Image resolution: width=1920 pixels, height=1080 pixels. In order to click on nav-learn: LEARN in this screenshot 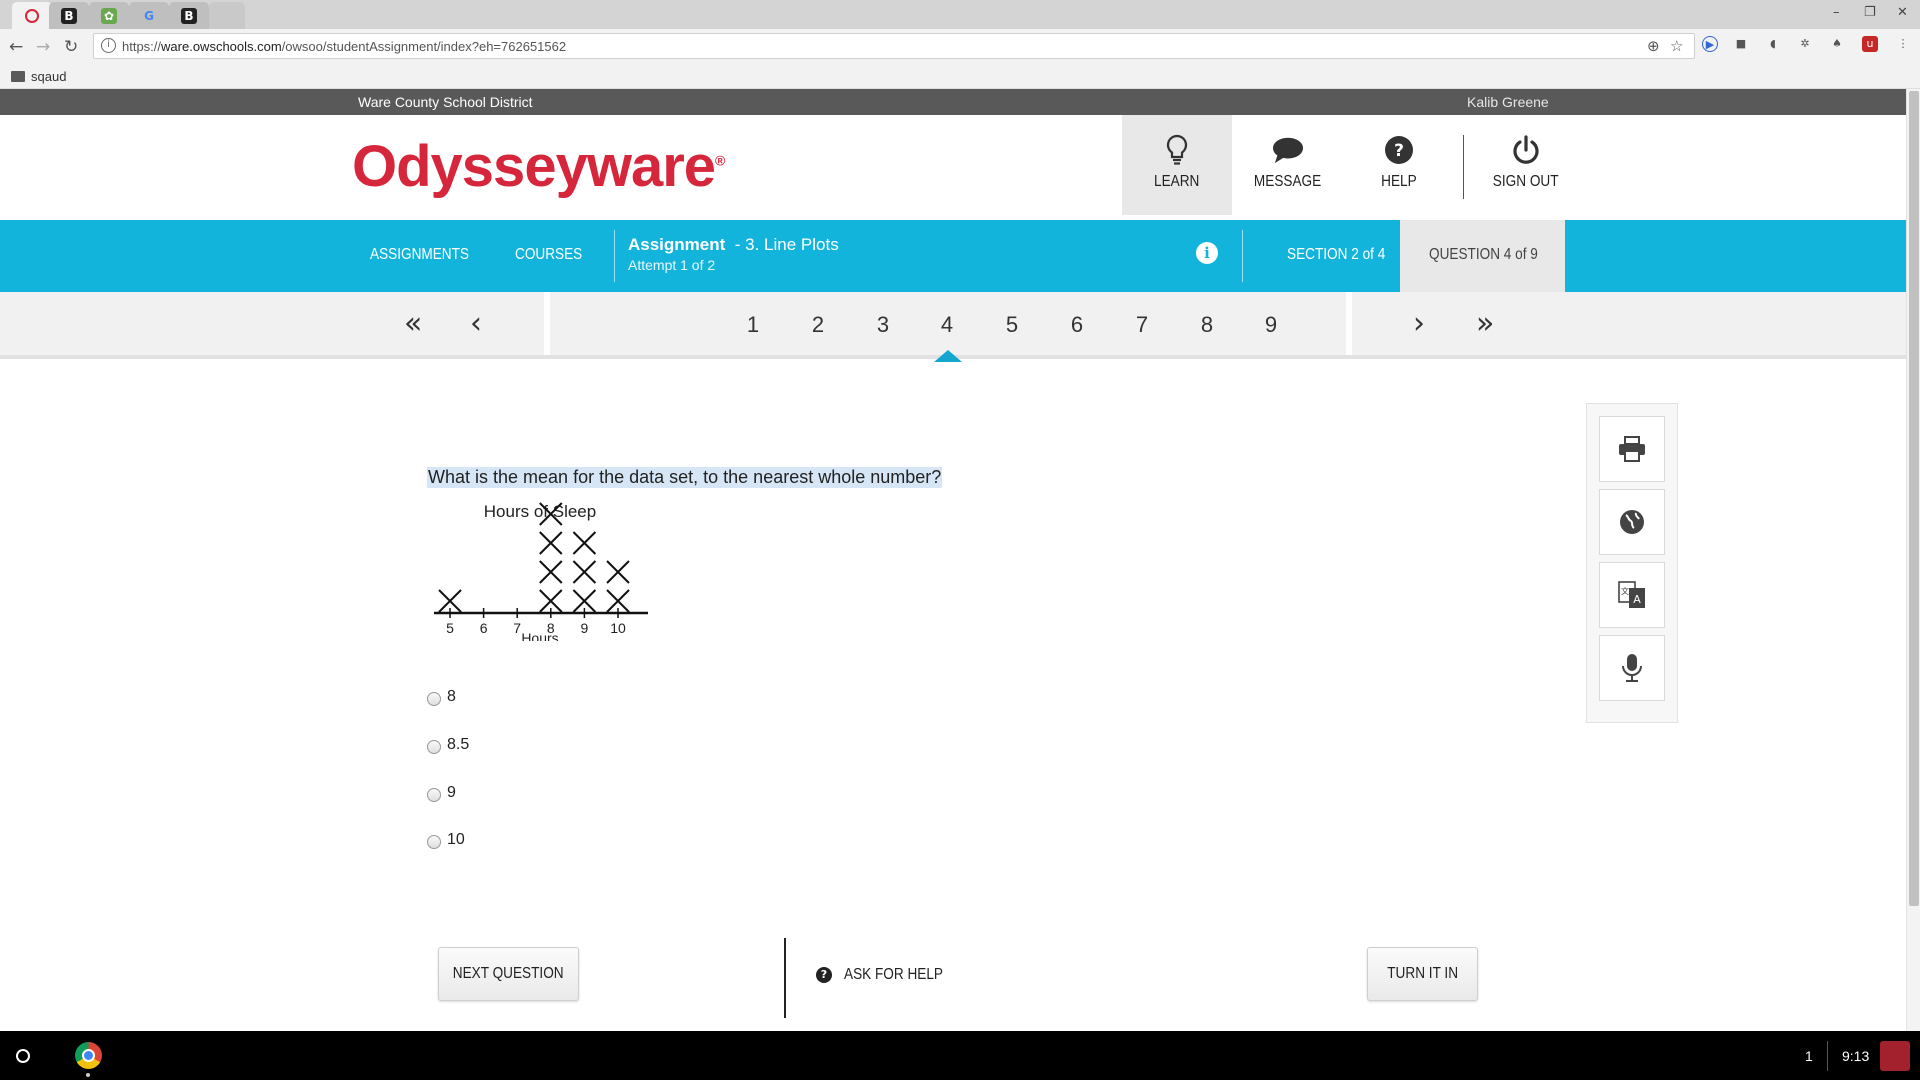, I will do `click(1177, 165)`.